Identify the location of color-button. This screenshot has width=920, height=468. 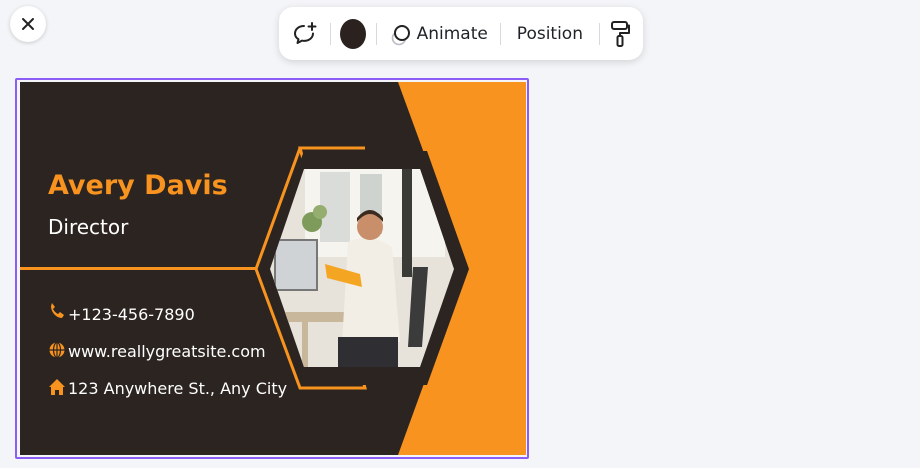
(353, 33).